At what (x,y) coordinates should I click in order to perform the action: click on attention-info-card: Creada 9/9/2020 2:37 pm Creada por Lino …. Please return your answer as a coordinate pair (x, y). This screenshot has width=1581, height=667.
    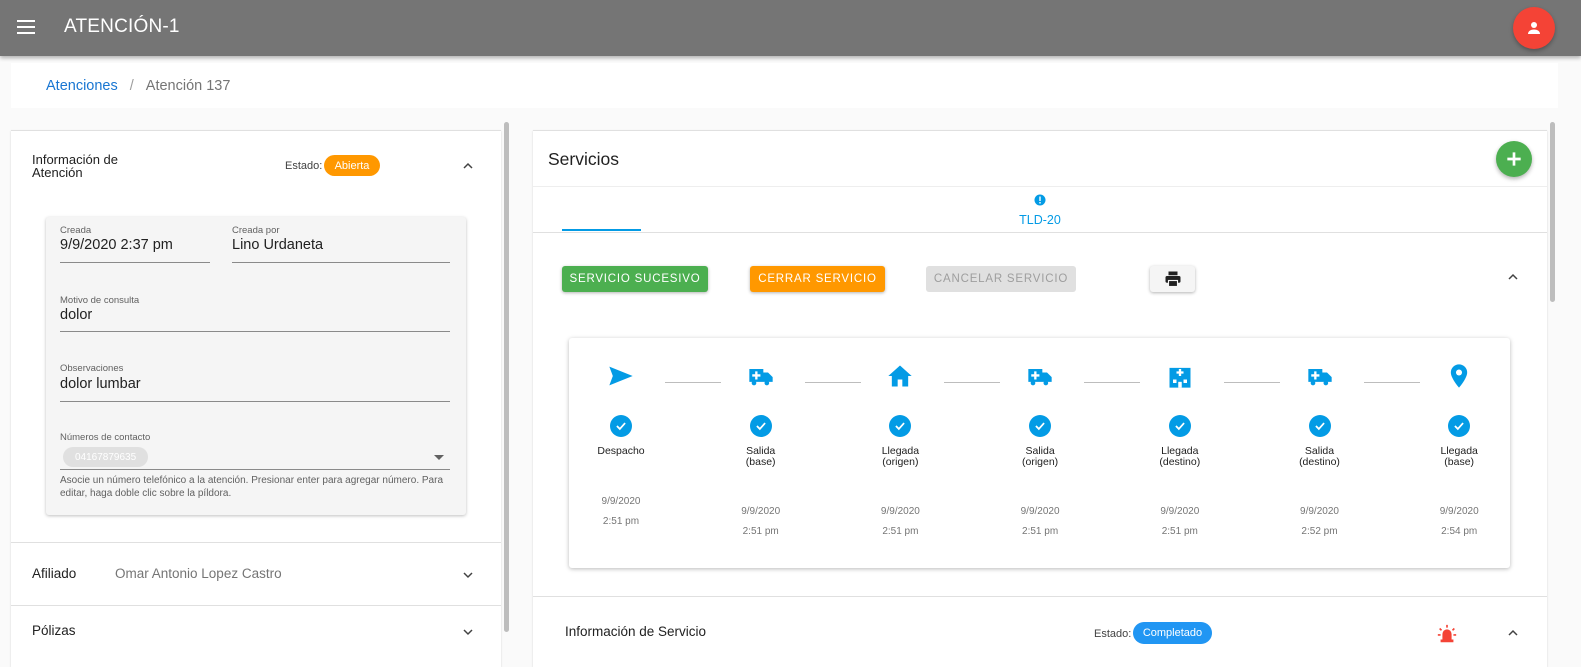
    Looking at the image, I should click on (256, 366).